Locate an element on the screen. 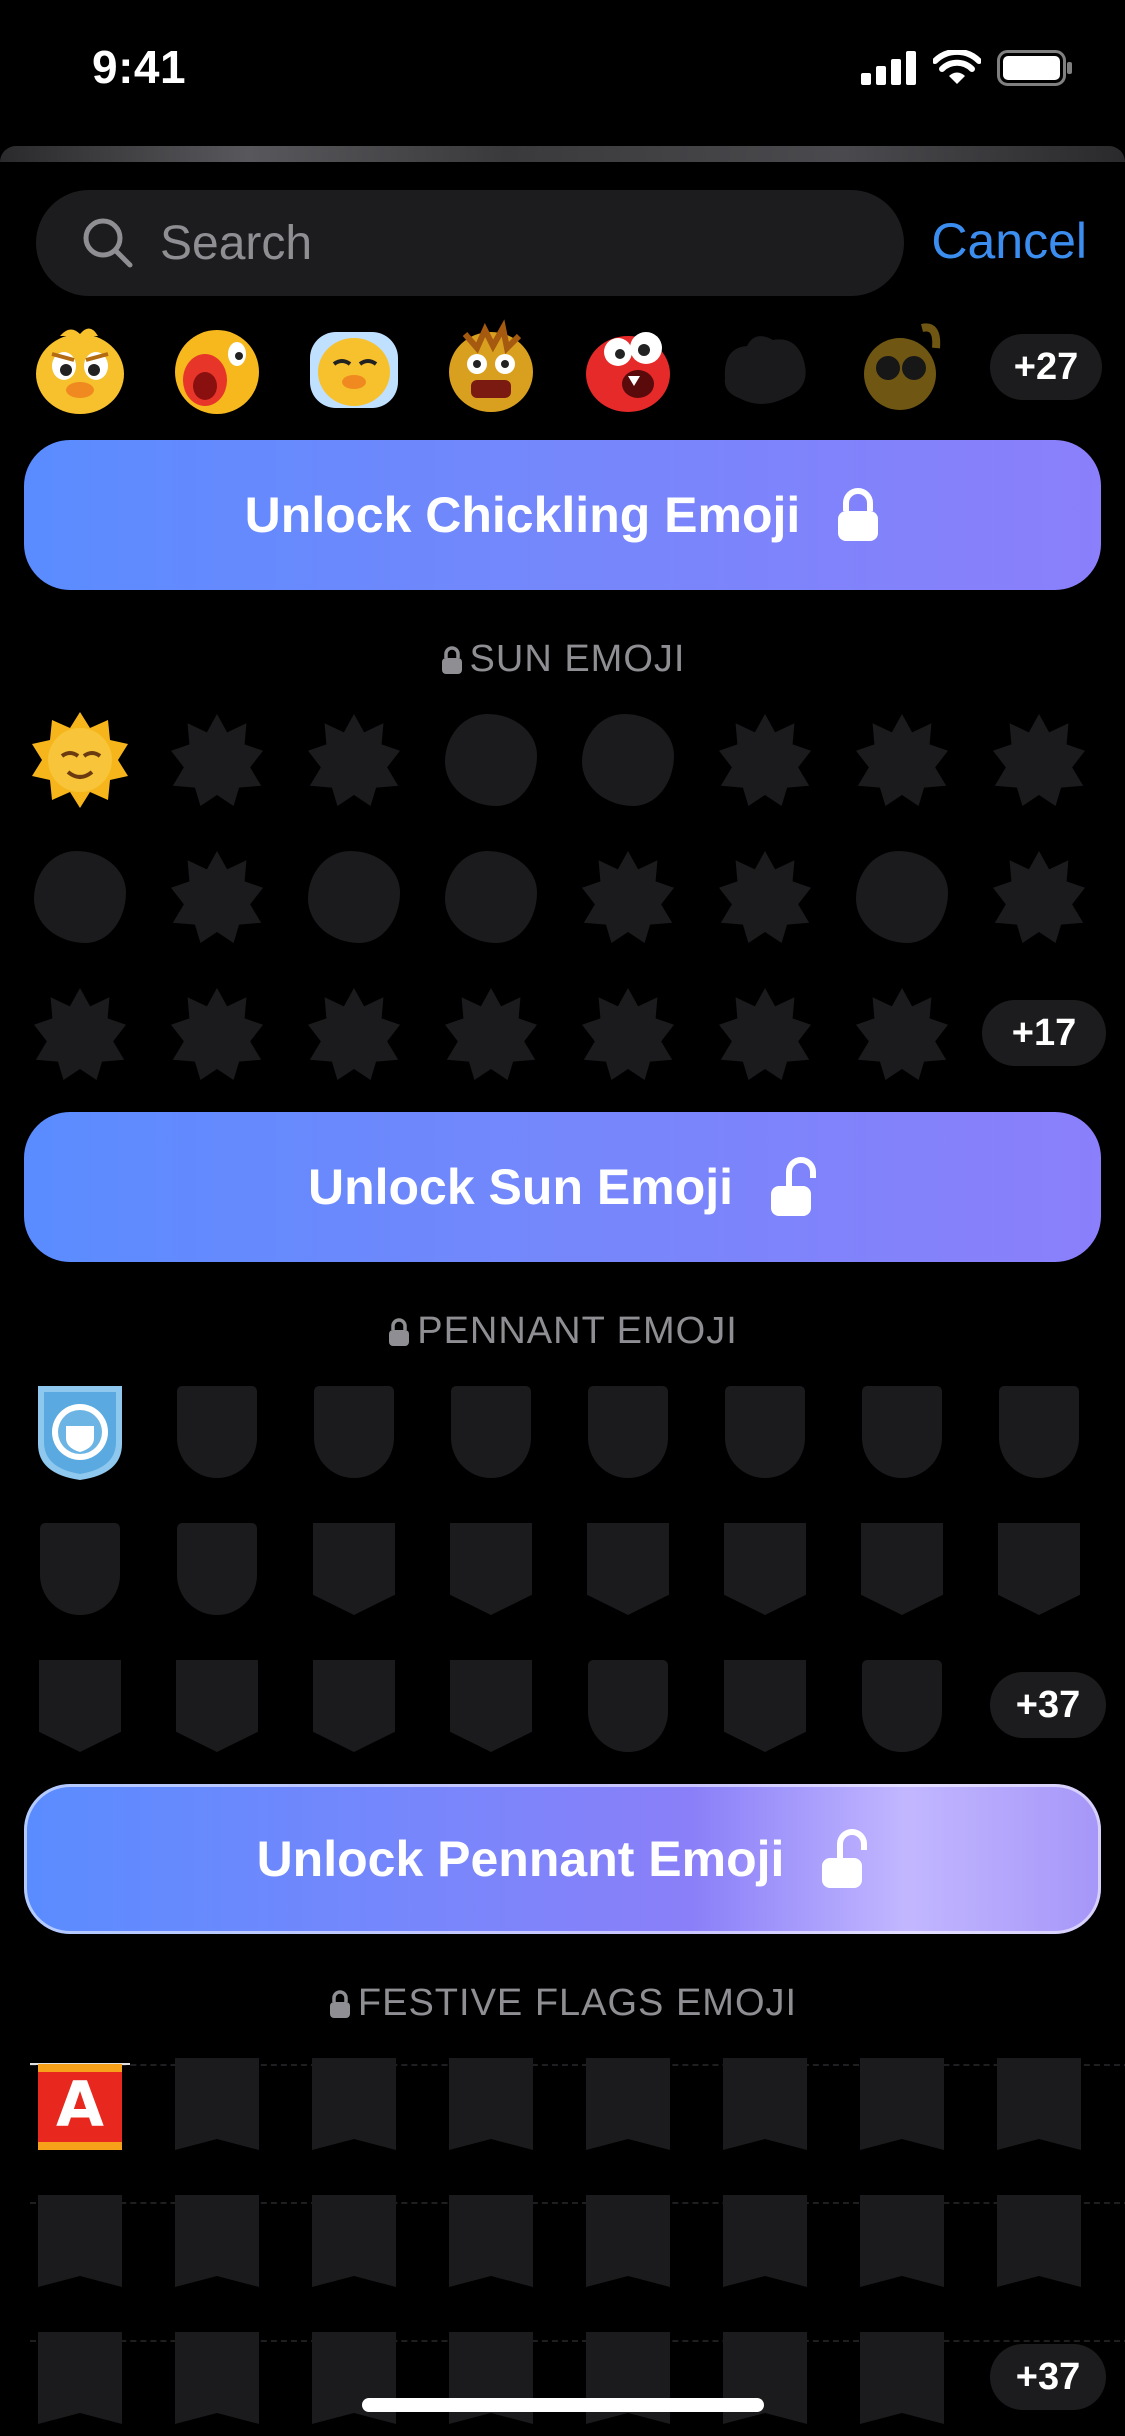 The height and width of the screenshot is (2436, 1125). chick-angry-emoji is located at coordinates (491, 368).